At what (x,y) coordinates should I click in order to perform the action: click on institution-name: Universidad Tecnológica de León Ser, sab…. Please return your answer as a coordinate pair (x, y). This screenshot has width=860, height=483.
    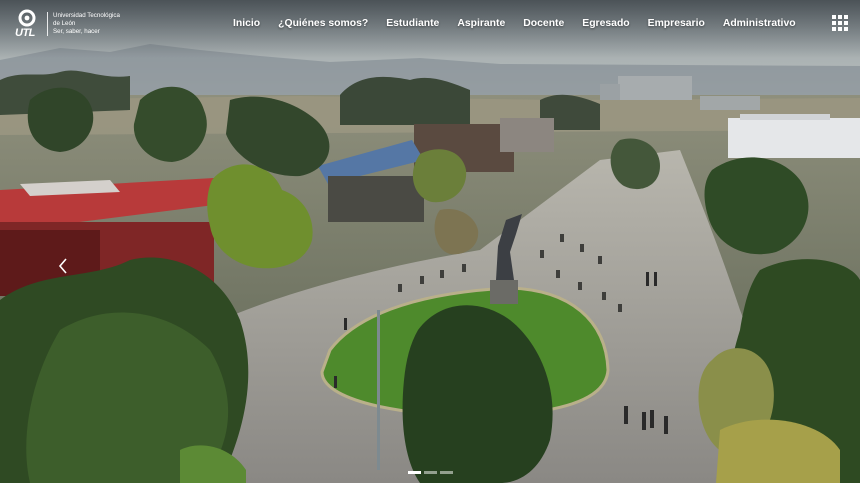
    Looking at the image, I should click on (83, 24).